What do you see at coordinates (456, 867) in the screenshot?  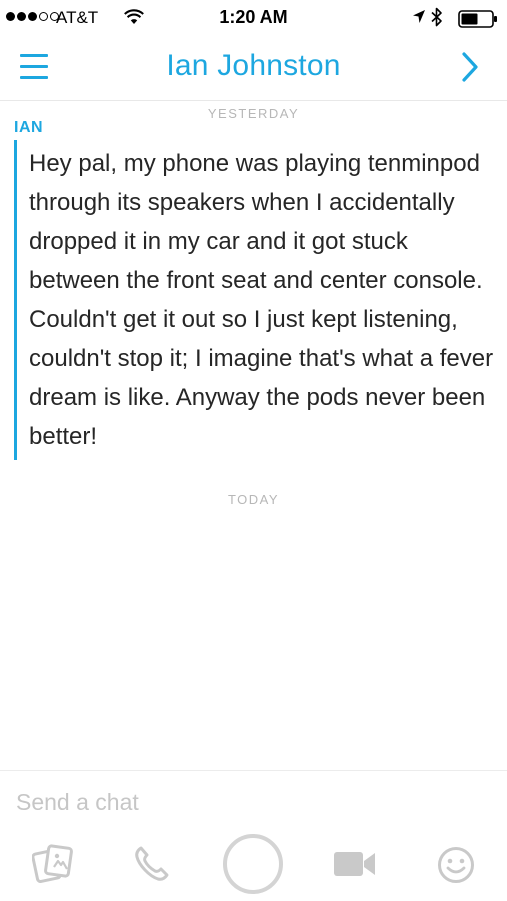 I see `emoji-icon` at bounding box center [456, 867].